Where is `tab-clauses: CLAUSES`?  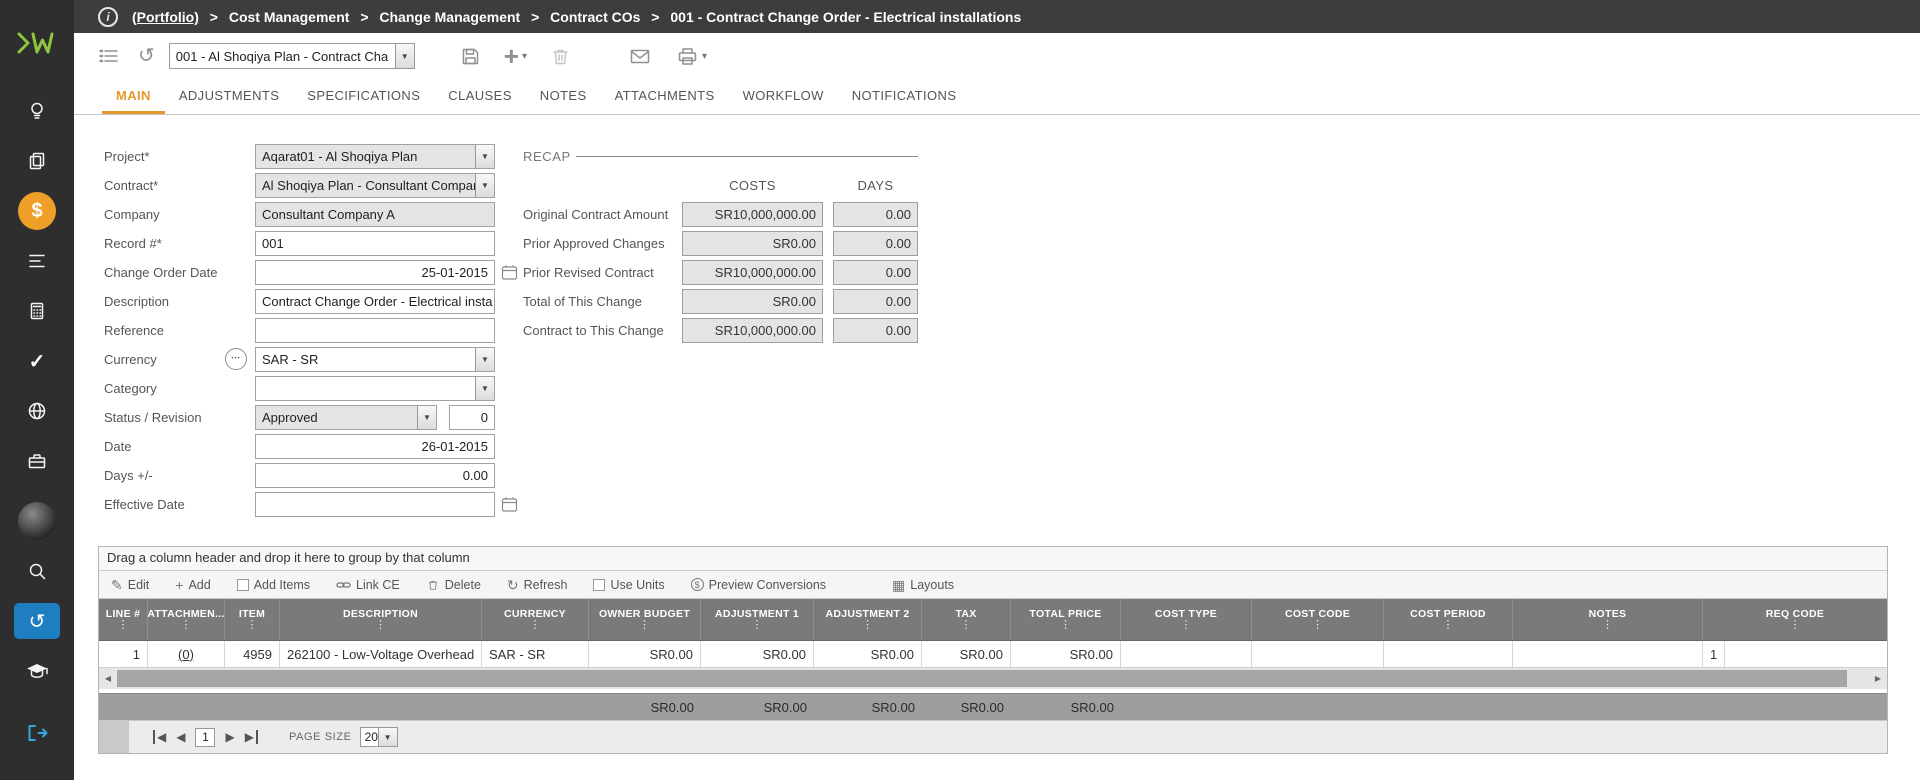 tab-clauses: CLAUSES is located at coordinates (480, 96).